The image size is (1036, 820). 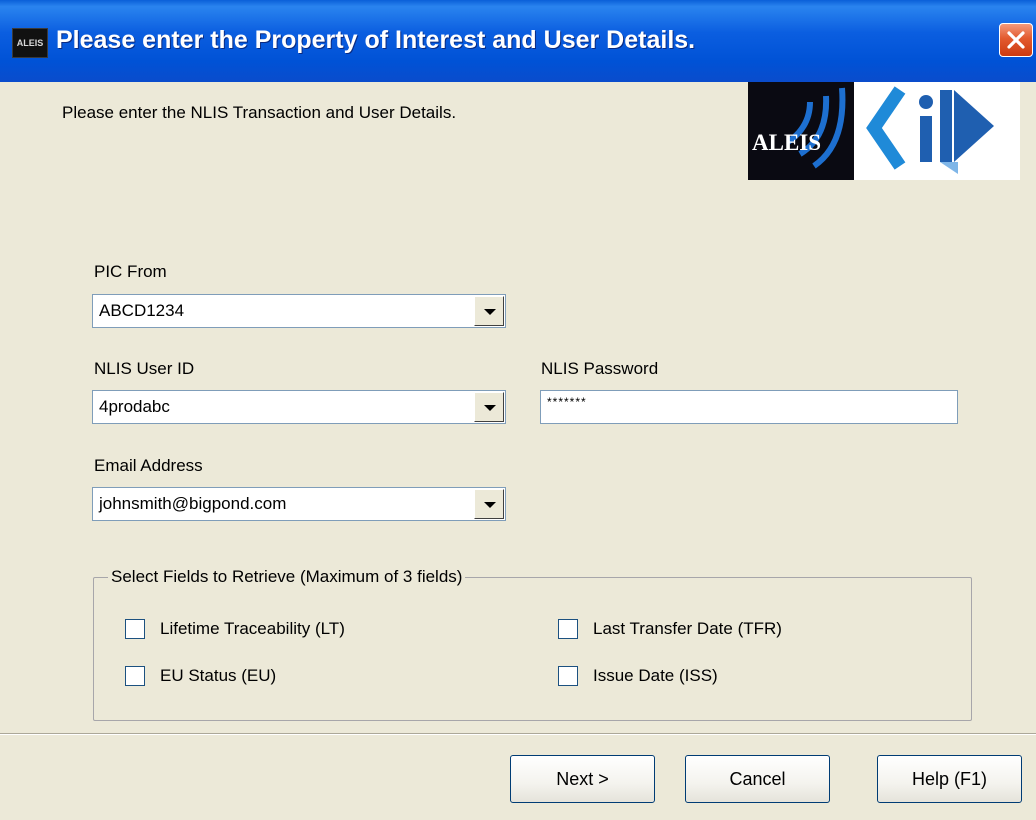 What do you see at coordinates (489, 504) in the screenshot?
I see `email-dropdown-arrow-icon` at bounding box center [489, 504].